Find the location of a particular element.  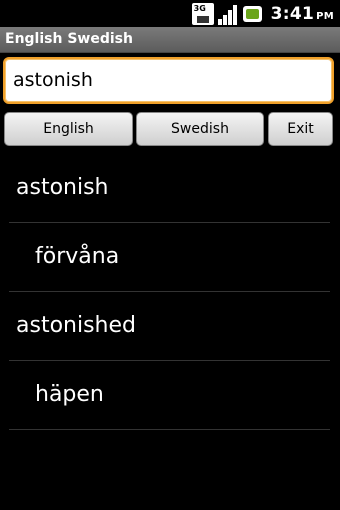

status-time: 3:41 is located at coordinates (292, 13).